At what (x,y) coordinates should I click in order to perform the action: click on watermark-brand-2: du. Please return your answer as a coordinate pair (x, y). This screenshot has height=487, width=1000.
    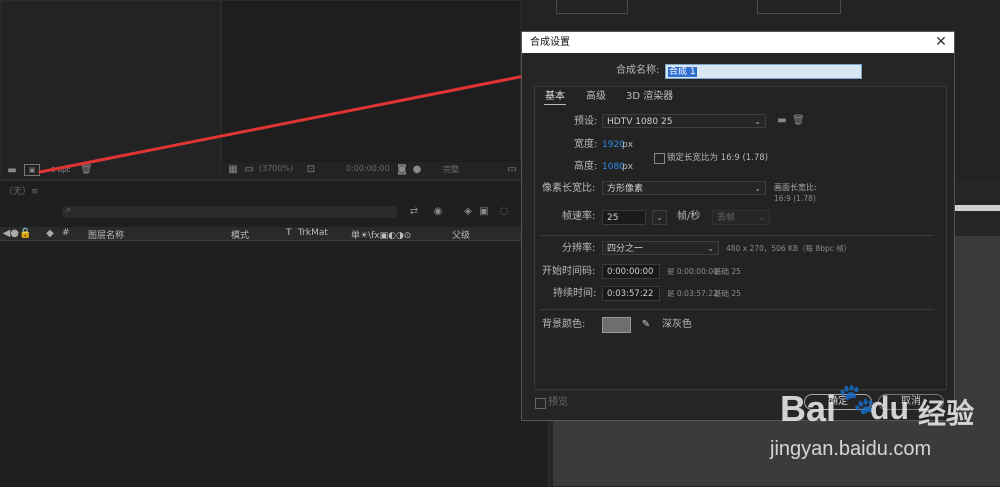
    Looking at the image, I should click on (890, 408).